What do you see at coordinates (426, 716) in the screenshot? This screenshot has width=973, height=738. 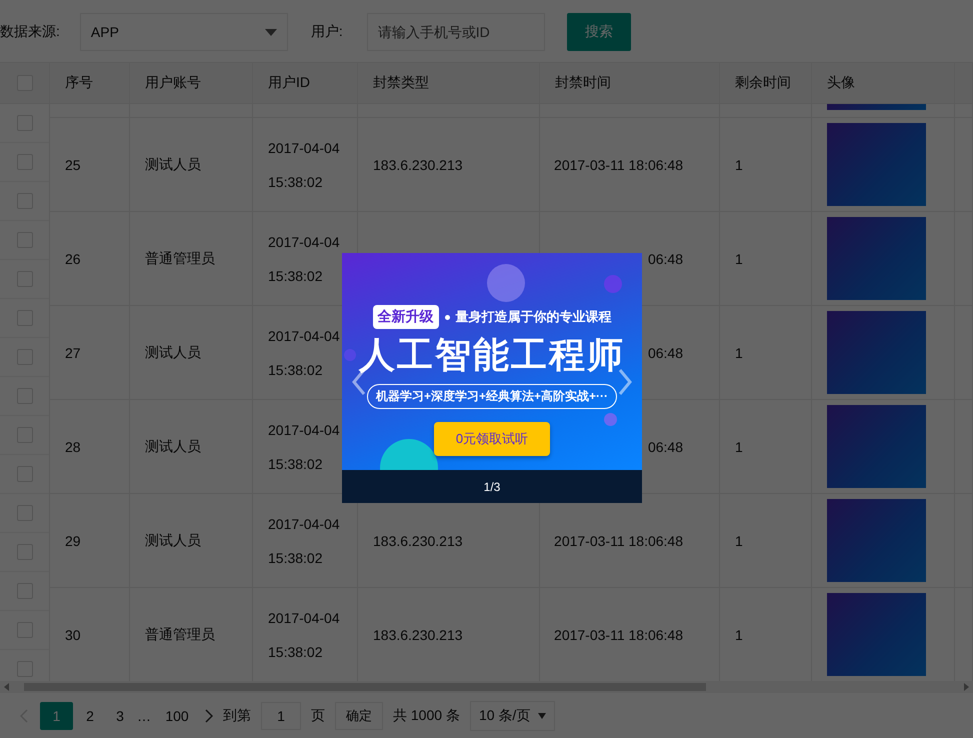 I see `total-count: 共 1000 条` at bounding box center [426, 716].